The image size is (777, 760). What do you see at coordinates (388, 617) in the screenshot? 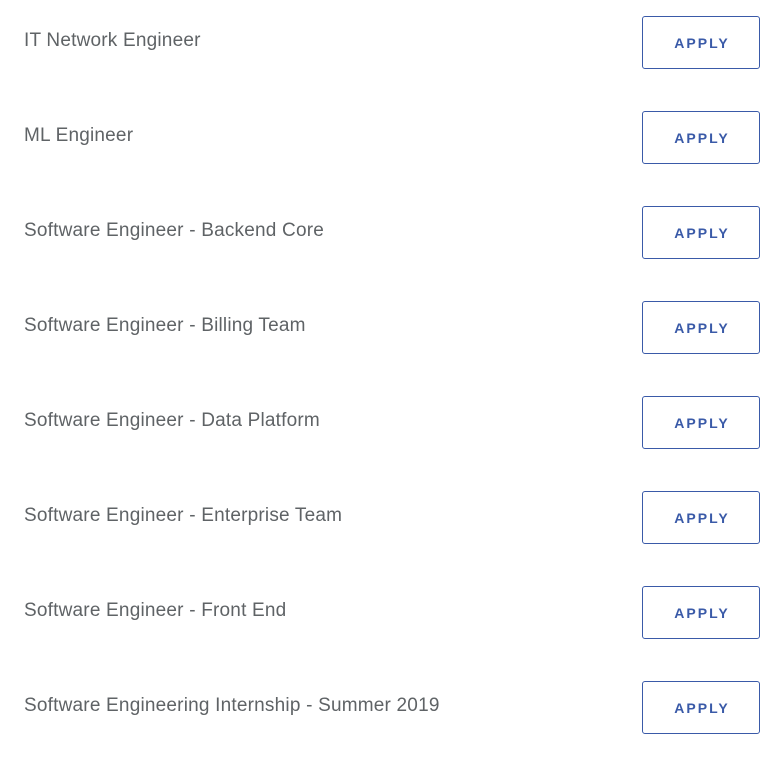
I see `job-row: Software Engineer - Front End APPLY` at bounding box center [388, 617].